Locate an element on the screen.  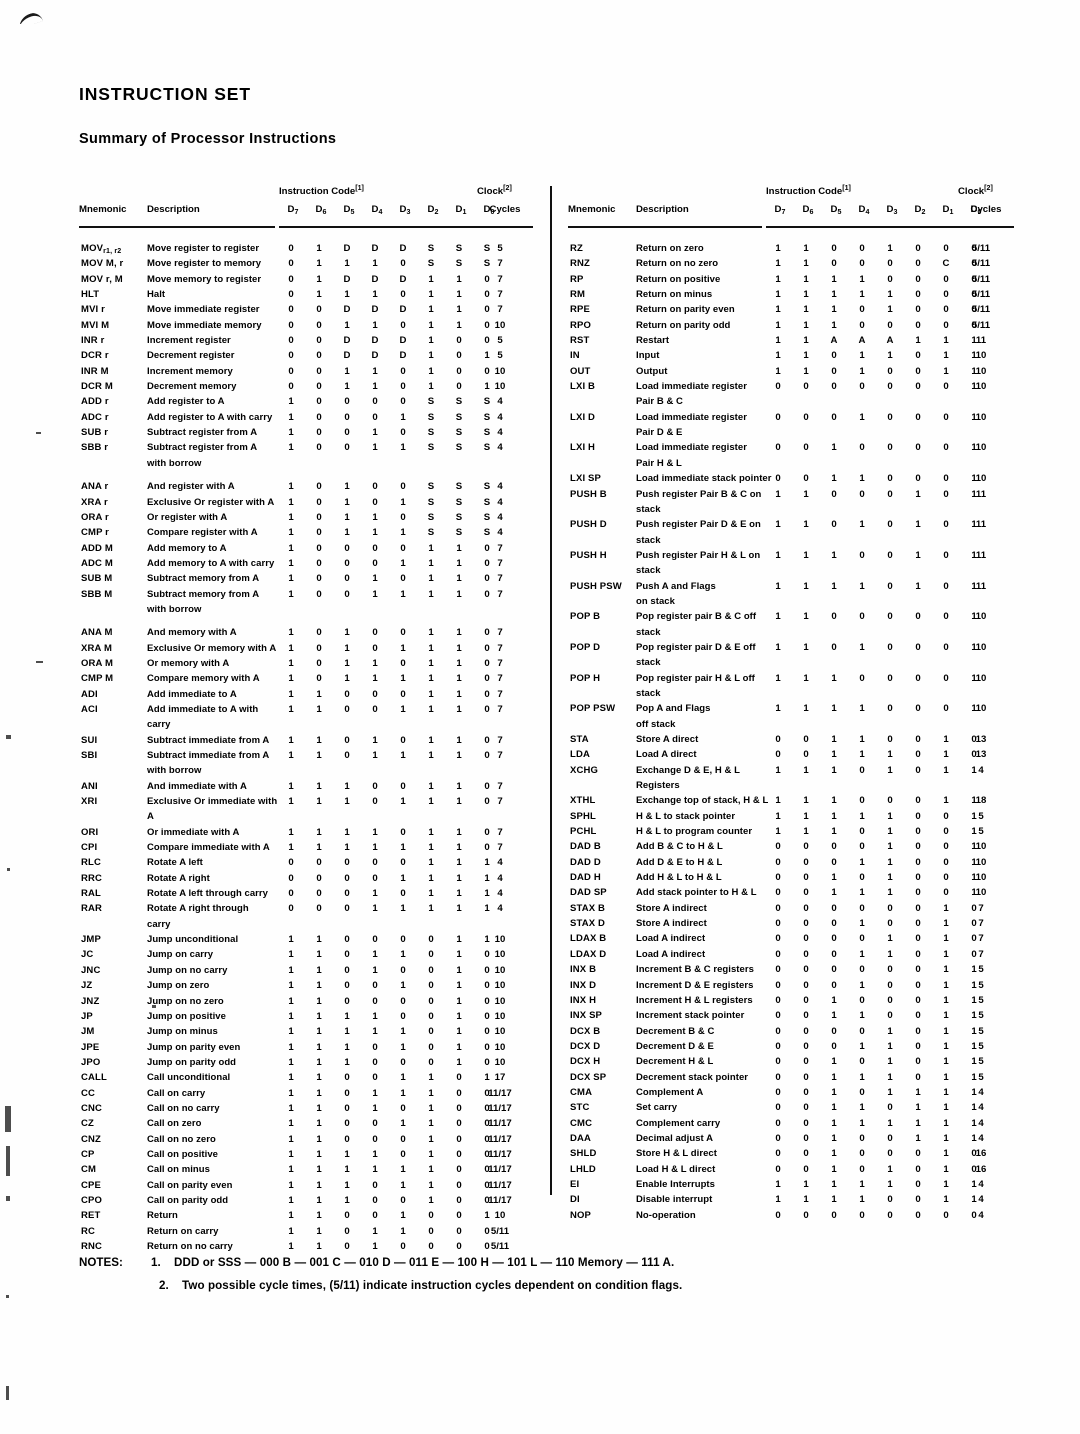
table-row: SUB r Subtract register from A10010SSS4 is located at coordinates (306, 434).